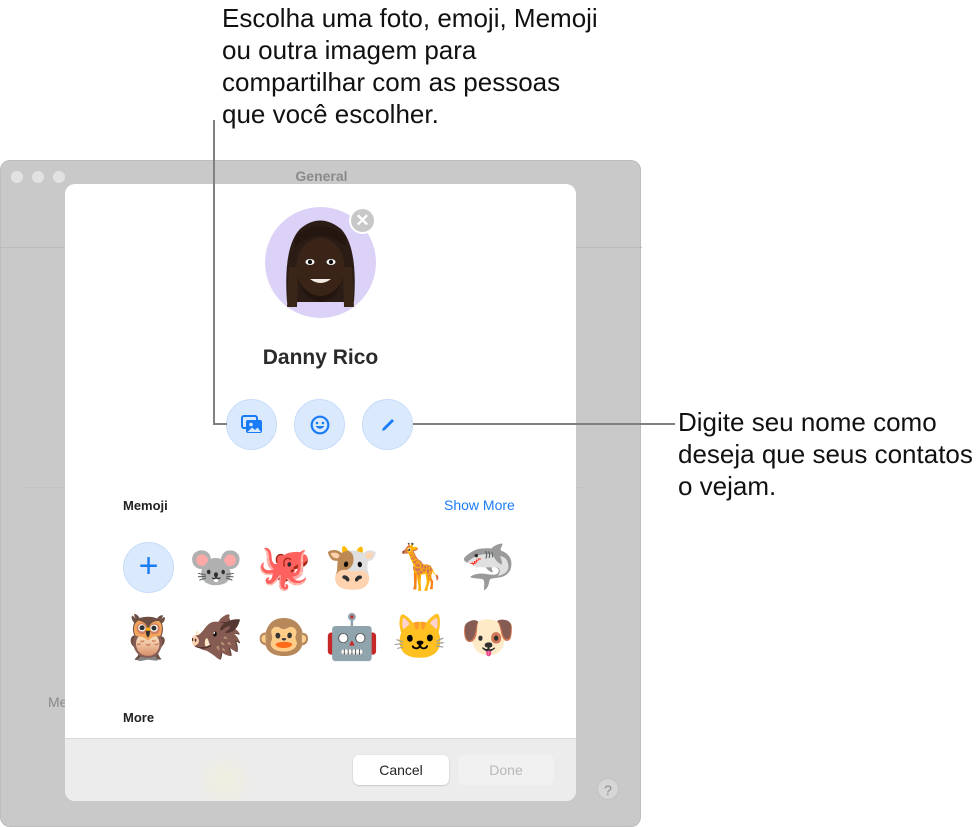  I want to click on show-more-link: Show More, so click(479, 505).